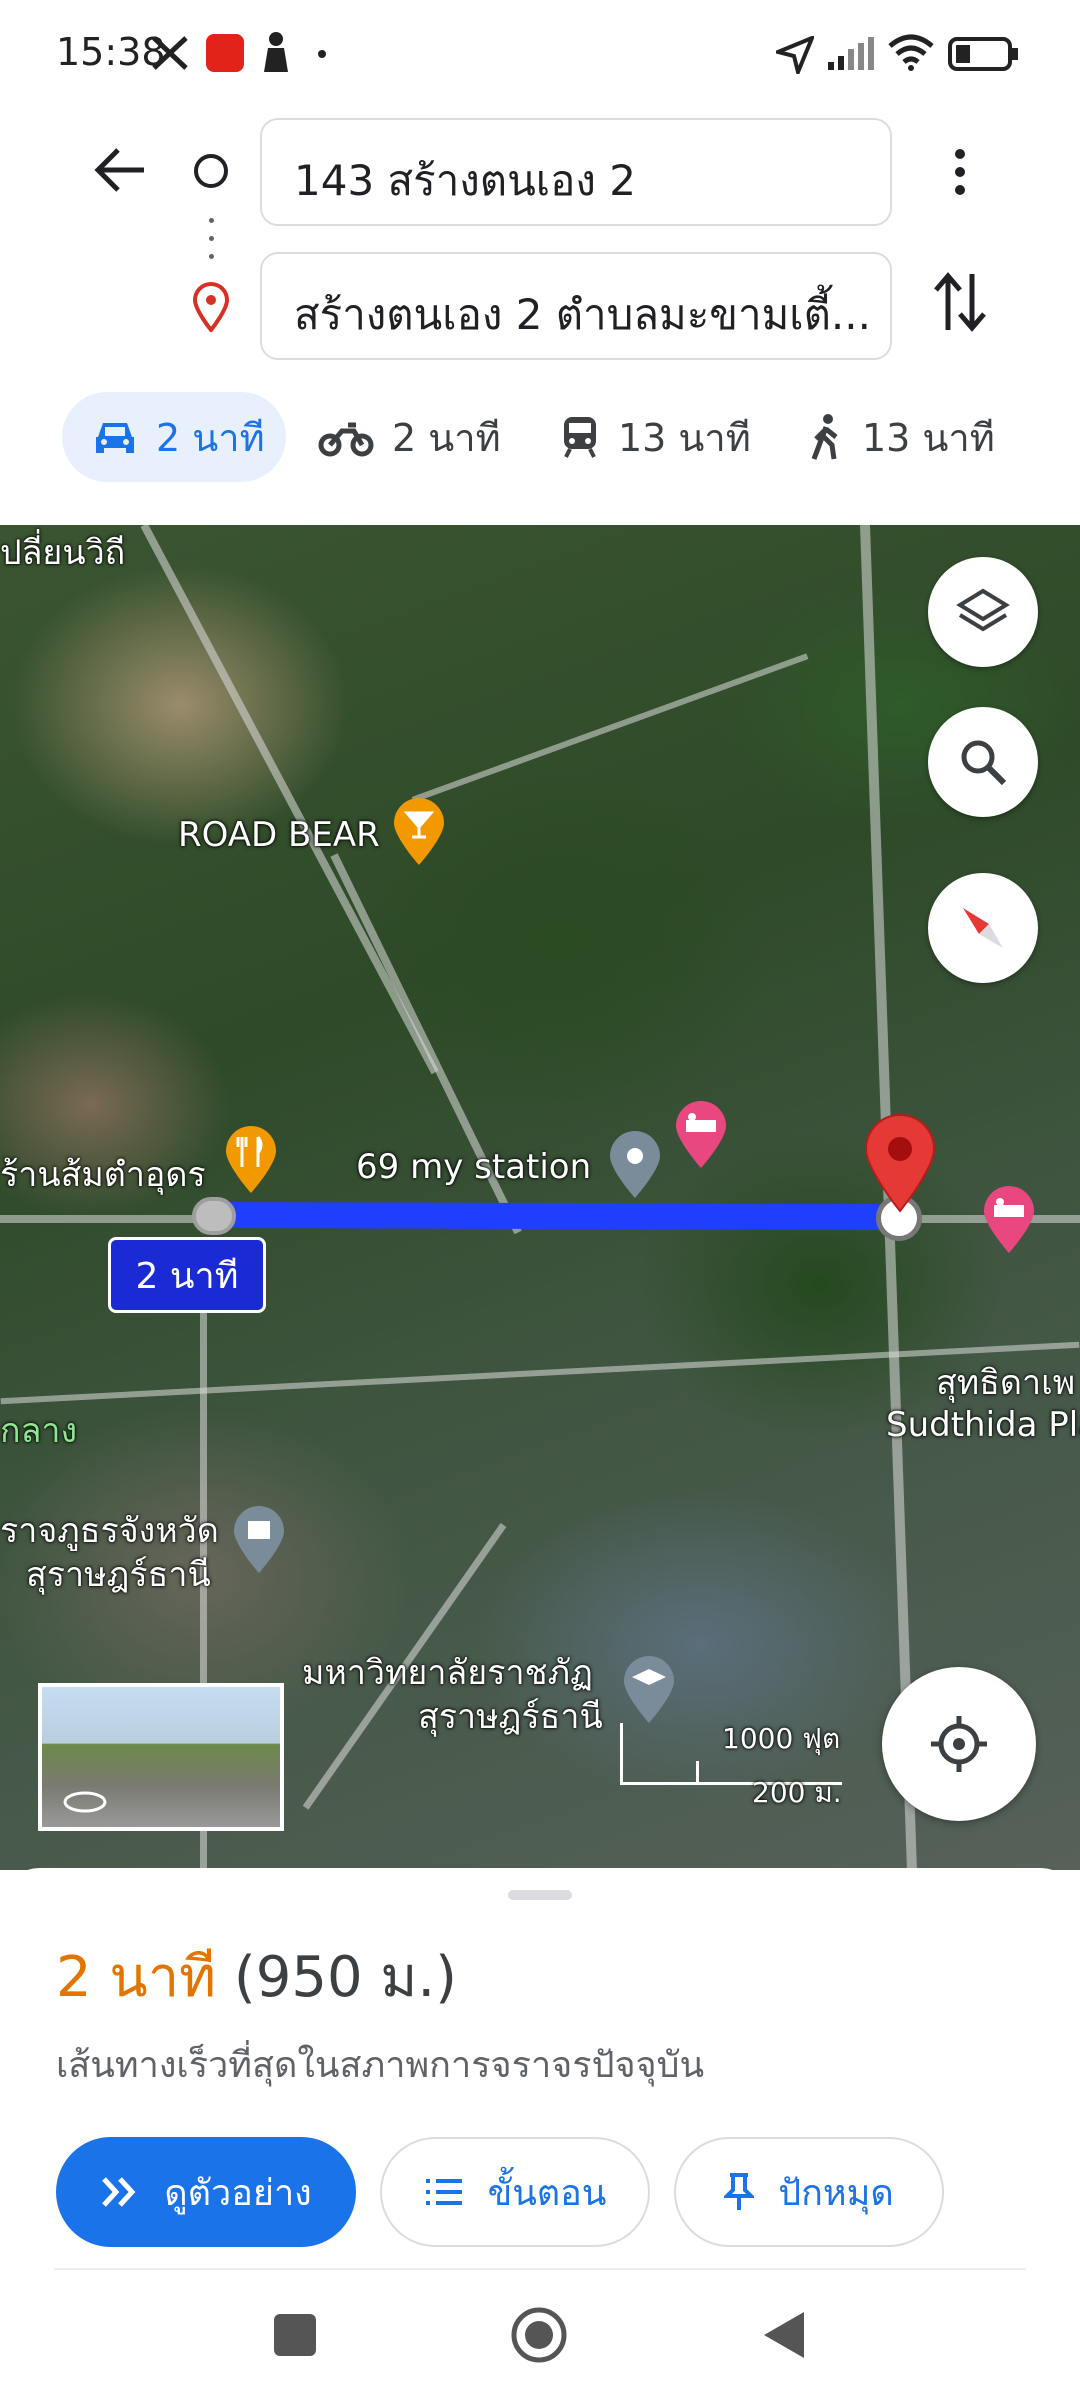 This screenshot has height=2400, width=1080. Describe the element at coordinates (824, 437) in the screenshot. I see `walk-icon` at that location.